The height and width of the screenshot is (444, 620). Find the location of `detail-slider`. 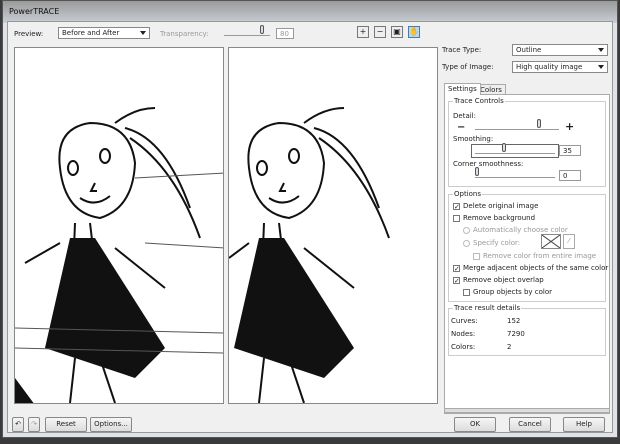

detail-slider is located at coordinates (517, 124).